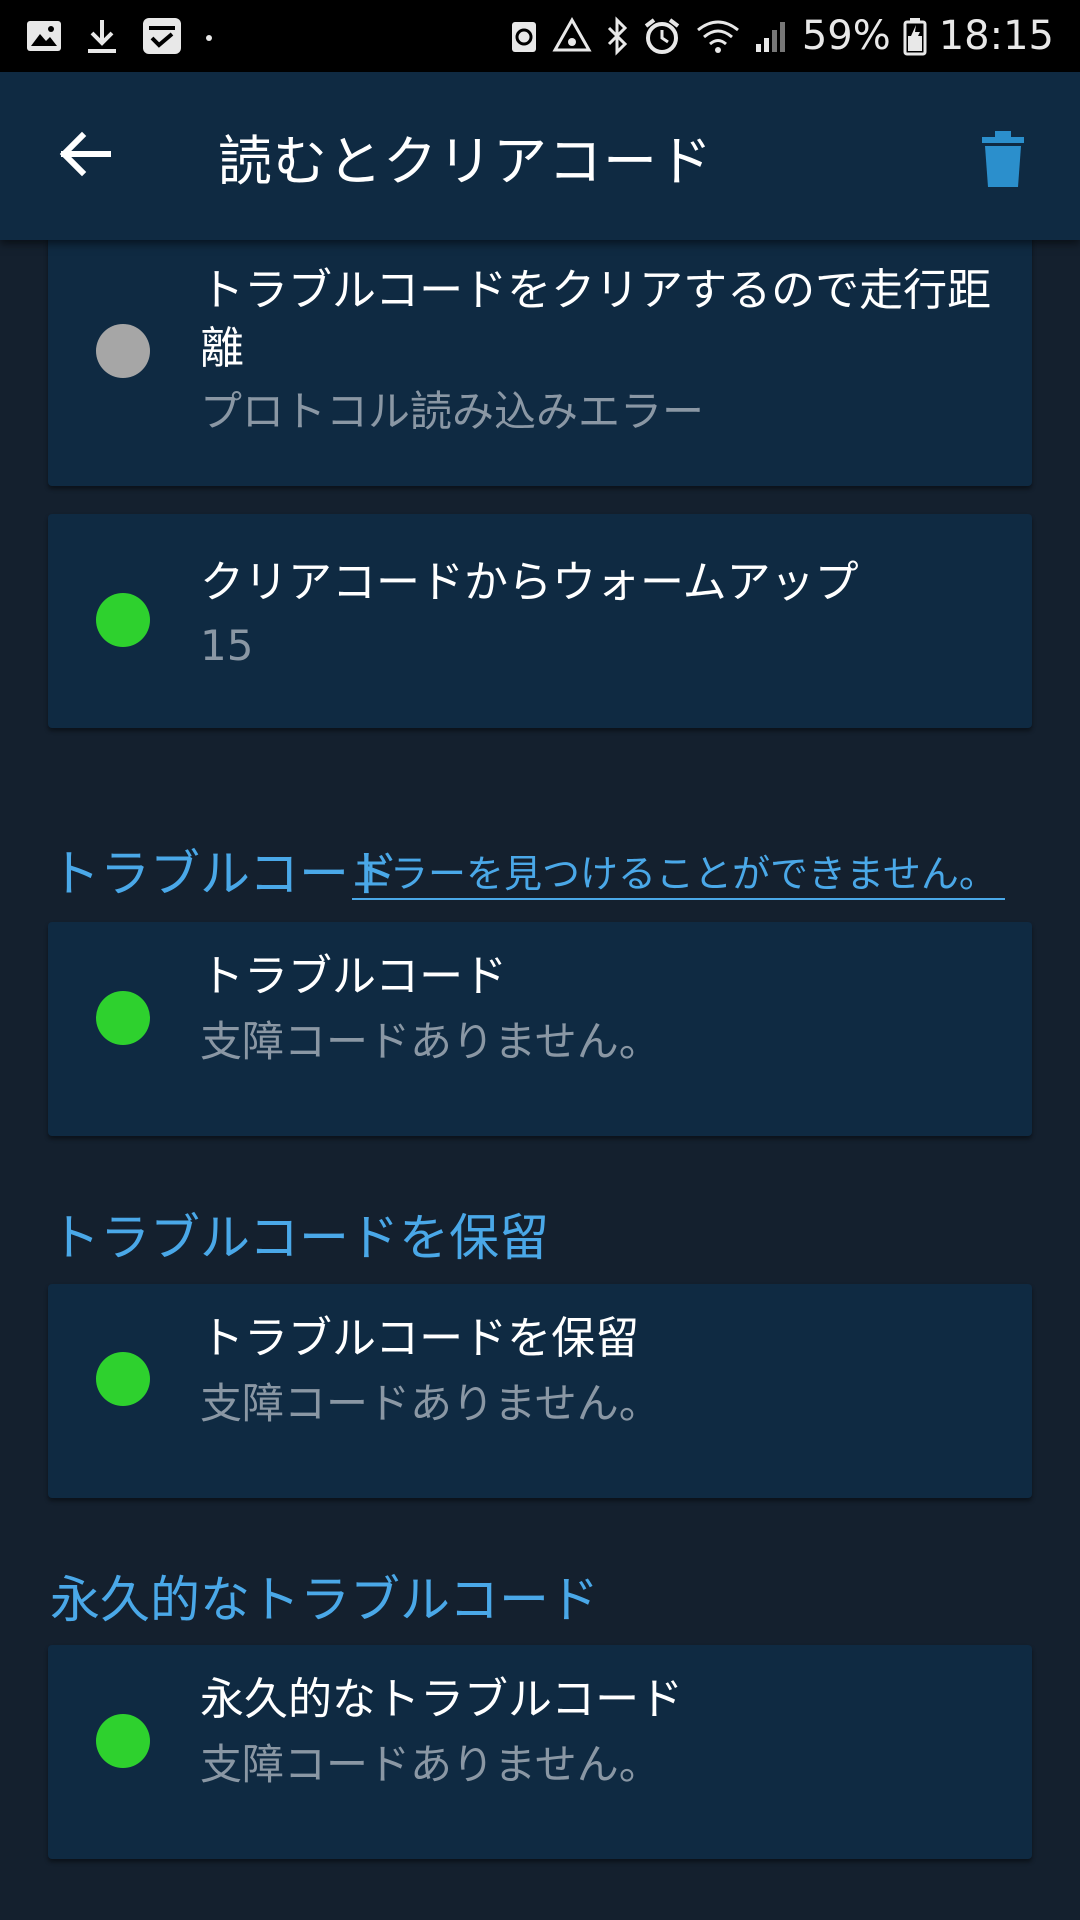 This screenshot has height=1920, width=1080. I want to click on bluetooth-icon, so click(617, 36).